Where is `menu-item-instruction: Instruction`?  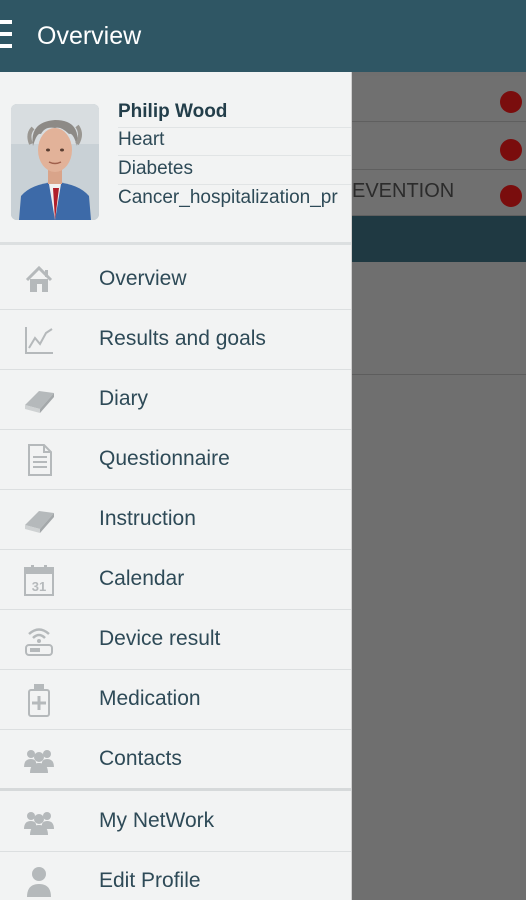 menu-item-instruction: Instruction is located at coordinates (175, 520).